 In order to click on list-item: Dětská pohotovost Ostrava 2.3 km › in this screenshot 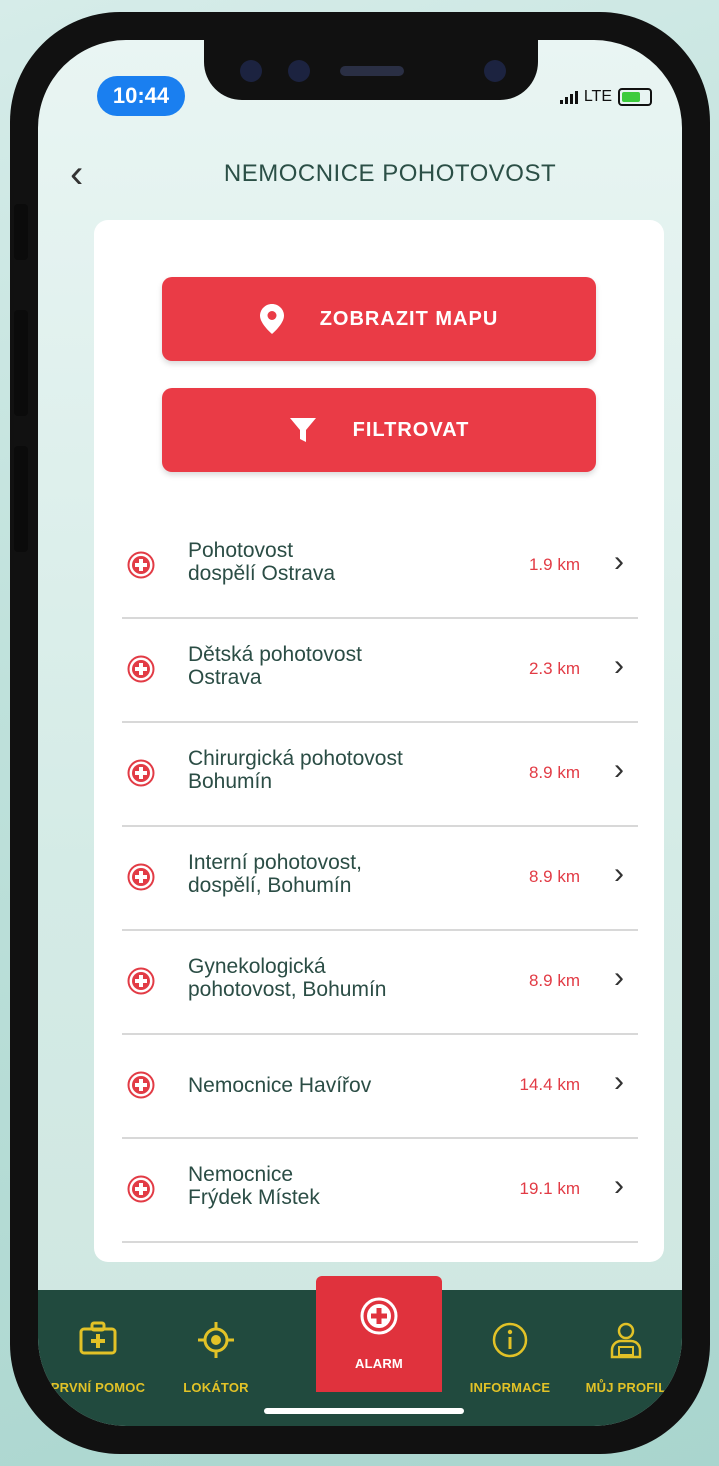, I will do `click(380, 671)`.